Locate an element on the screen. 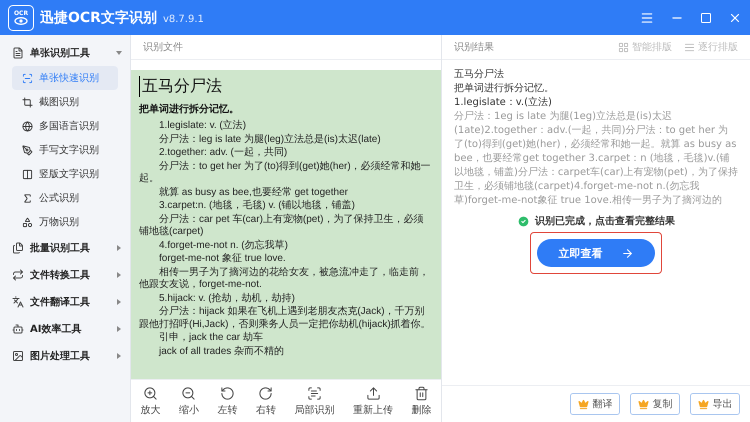  result-text: 1.legislate：v.(立法) is located at coordinates (503, 103).